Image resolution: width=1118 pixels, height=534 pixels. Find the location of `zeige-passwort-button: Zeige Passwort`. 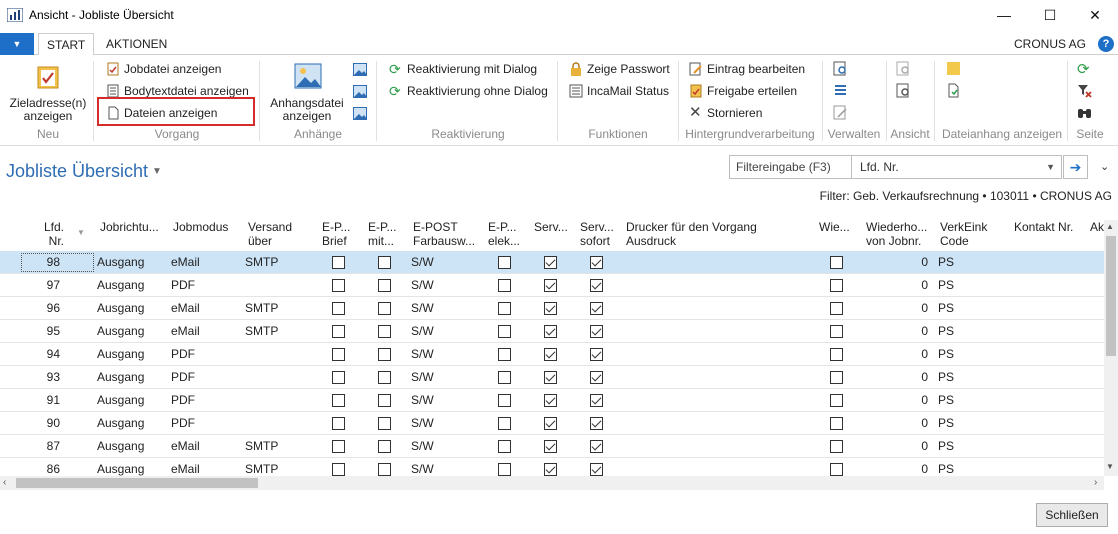

zeige-passwort-button: Zeige Passwort is located at coordinates (619, 69).